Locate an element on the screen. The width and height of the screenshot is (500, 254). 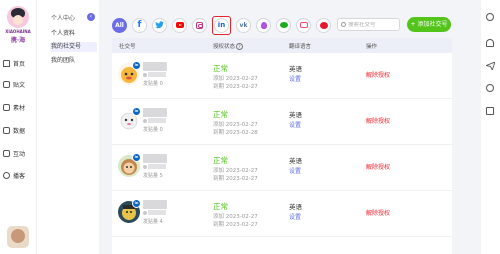
table-header: 社交号 授权状态? 翻译语言 操作 is located at coordinates (282, 45).